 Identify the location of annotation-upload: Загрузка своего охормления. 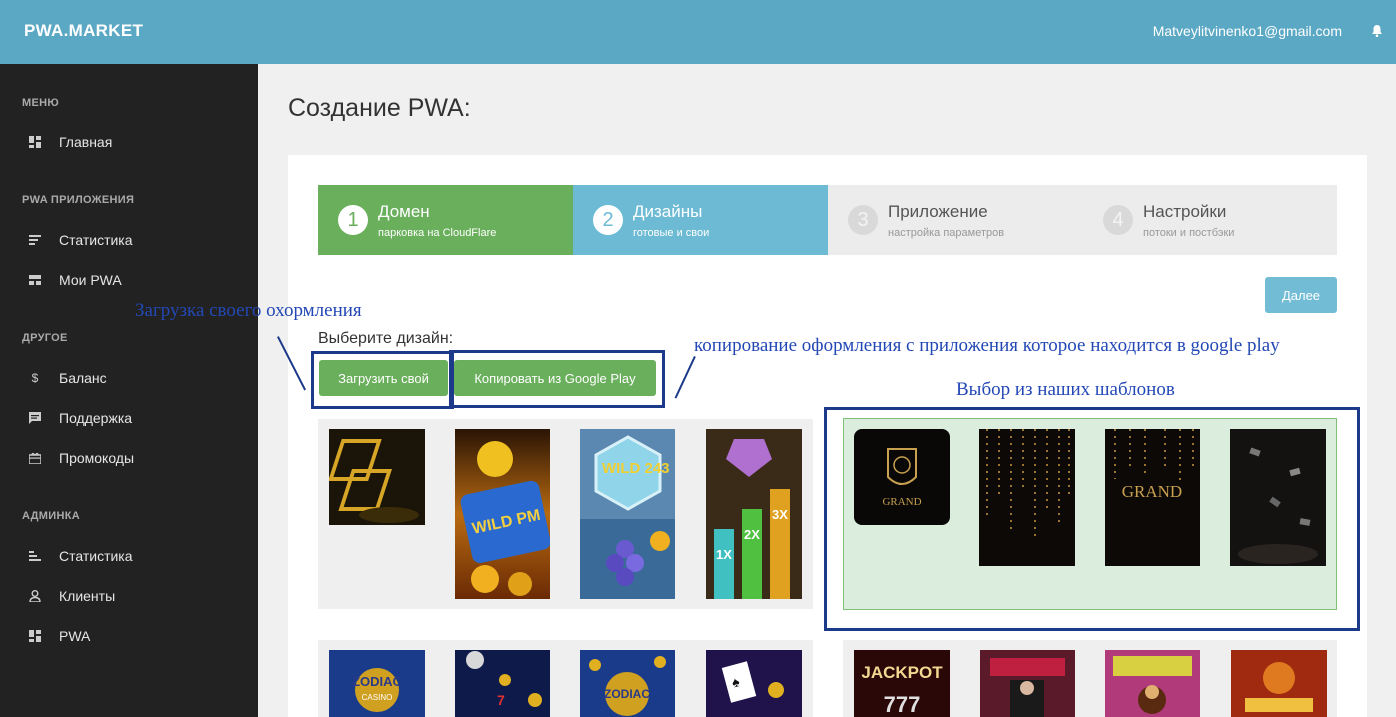
(248, 310).